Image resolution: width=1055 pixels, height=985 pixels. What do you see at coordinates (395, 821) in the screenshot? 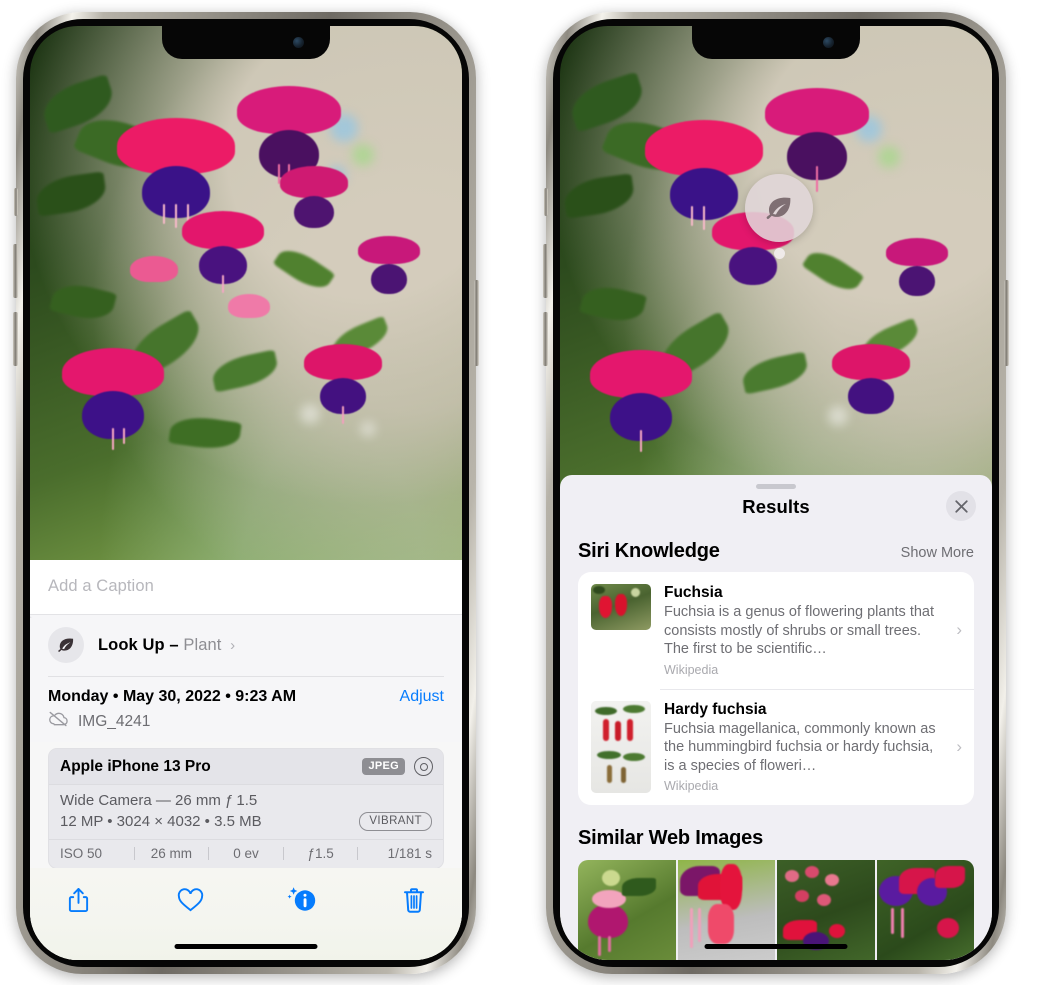
I see `photographic-style-badge: VIBRANT` at bounding box center [395, 821].